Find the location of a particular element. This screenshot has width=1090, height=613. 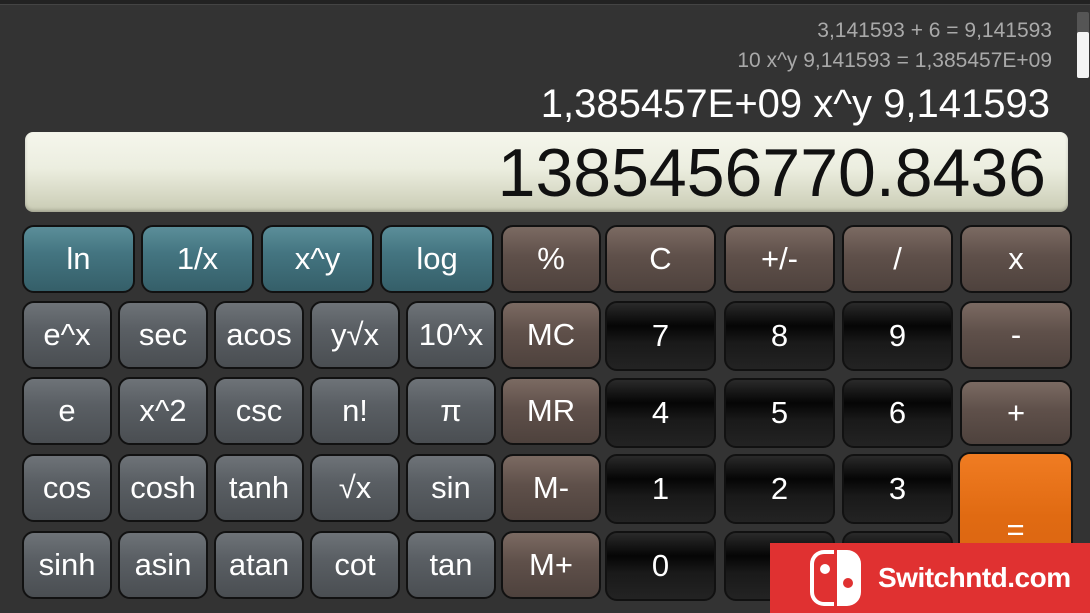

watermark-banner: Switchntd.com is located at coordinates (930, 578).